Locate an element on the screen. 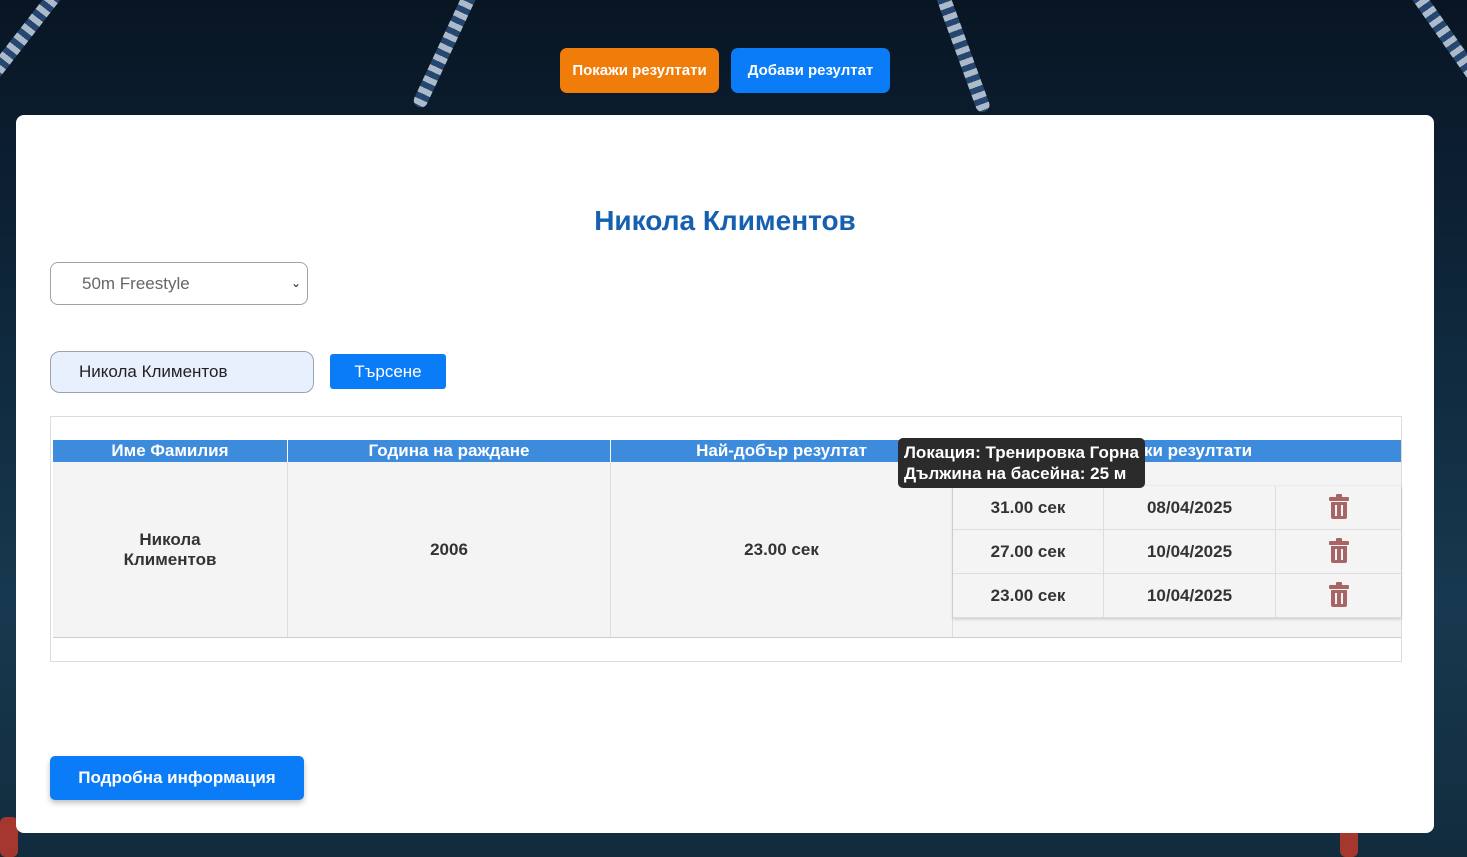 The height and width of the screenshot is (857, 1467). header-name: Име Фамилия is located at coordinates (170, 451).